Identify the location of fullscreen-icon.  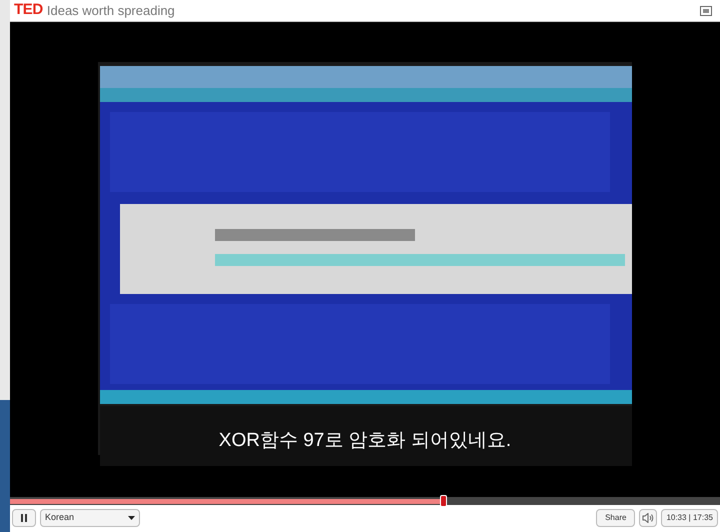
(706, 11).